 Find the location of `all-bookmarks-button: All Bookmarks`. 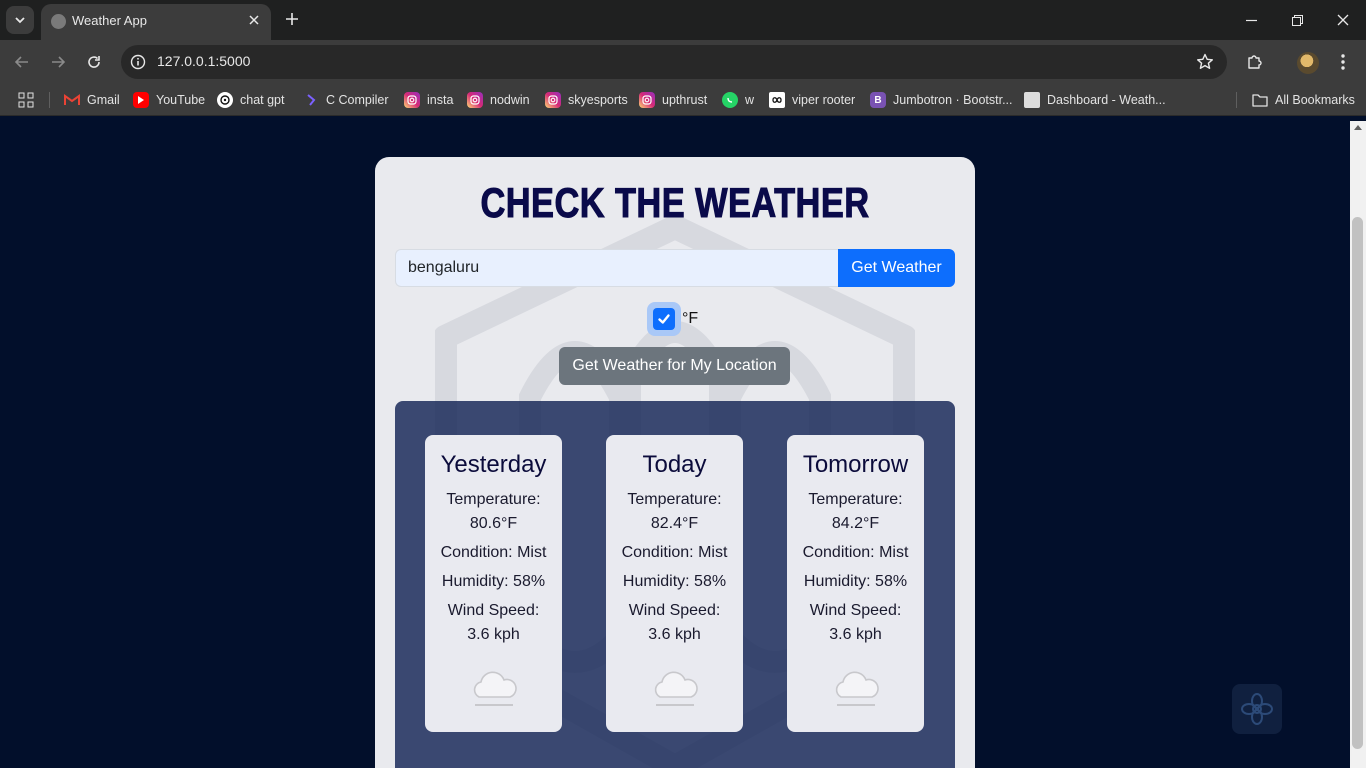

all-bookmarks-button: All Bookmarks is located at coordinates (1303, 100).